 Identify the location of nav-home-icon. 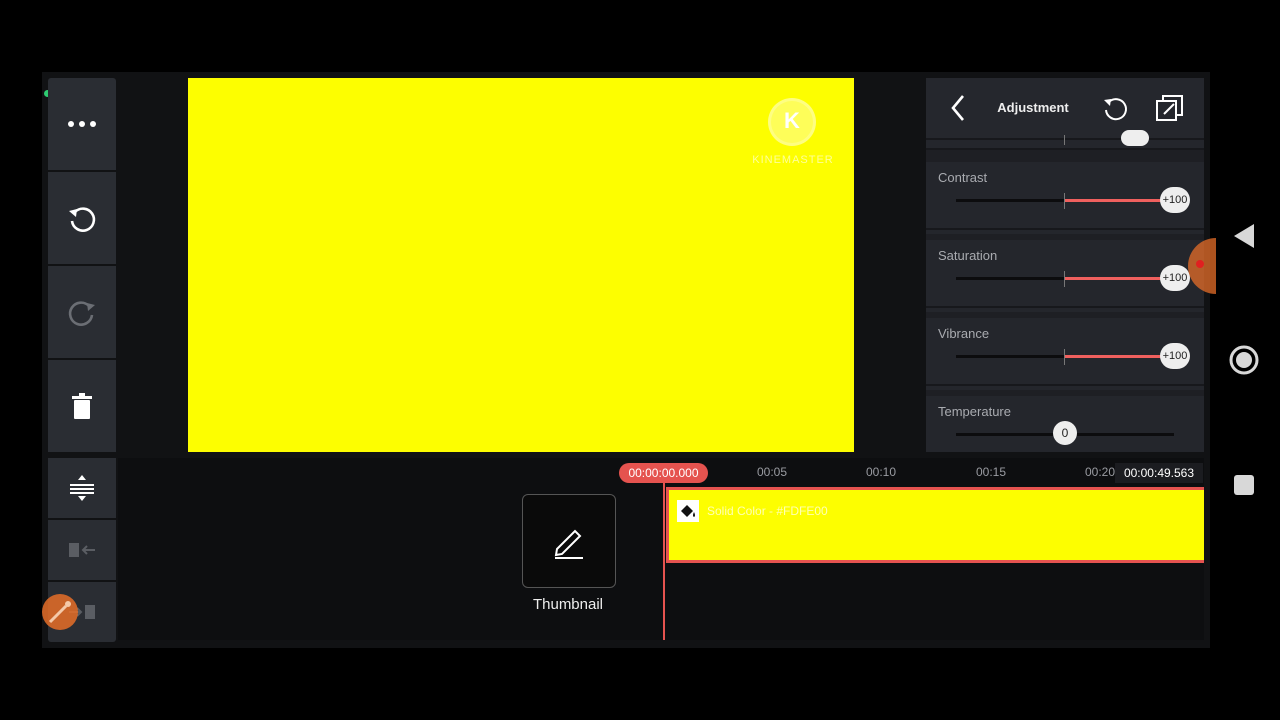
(1244, 360).